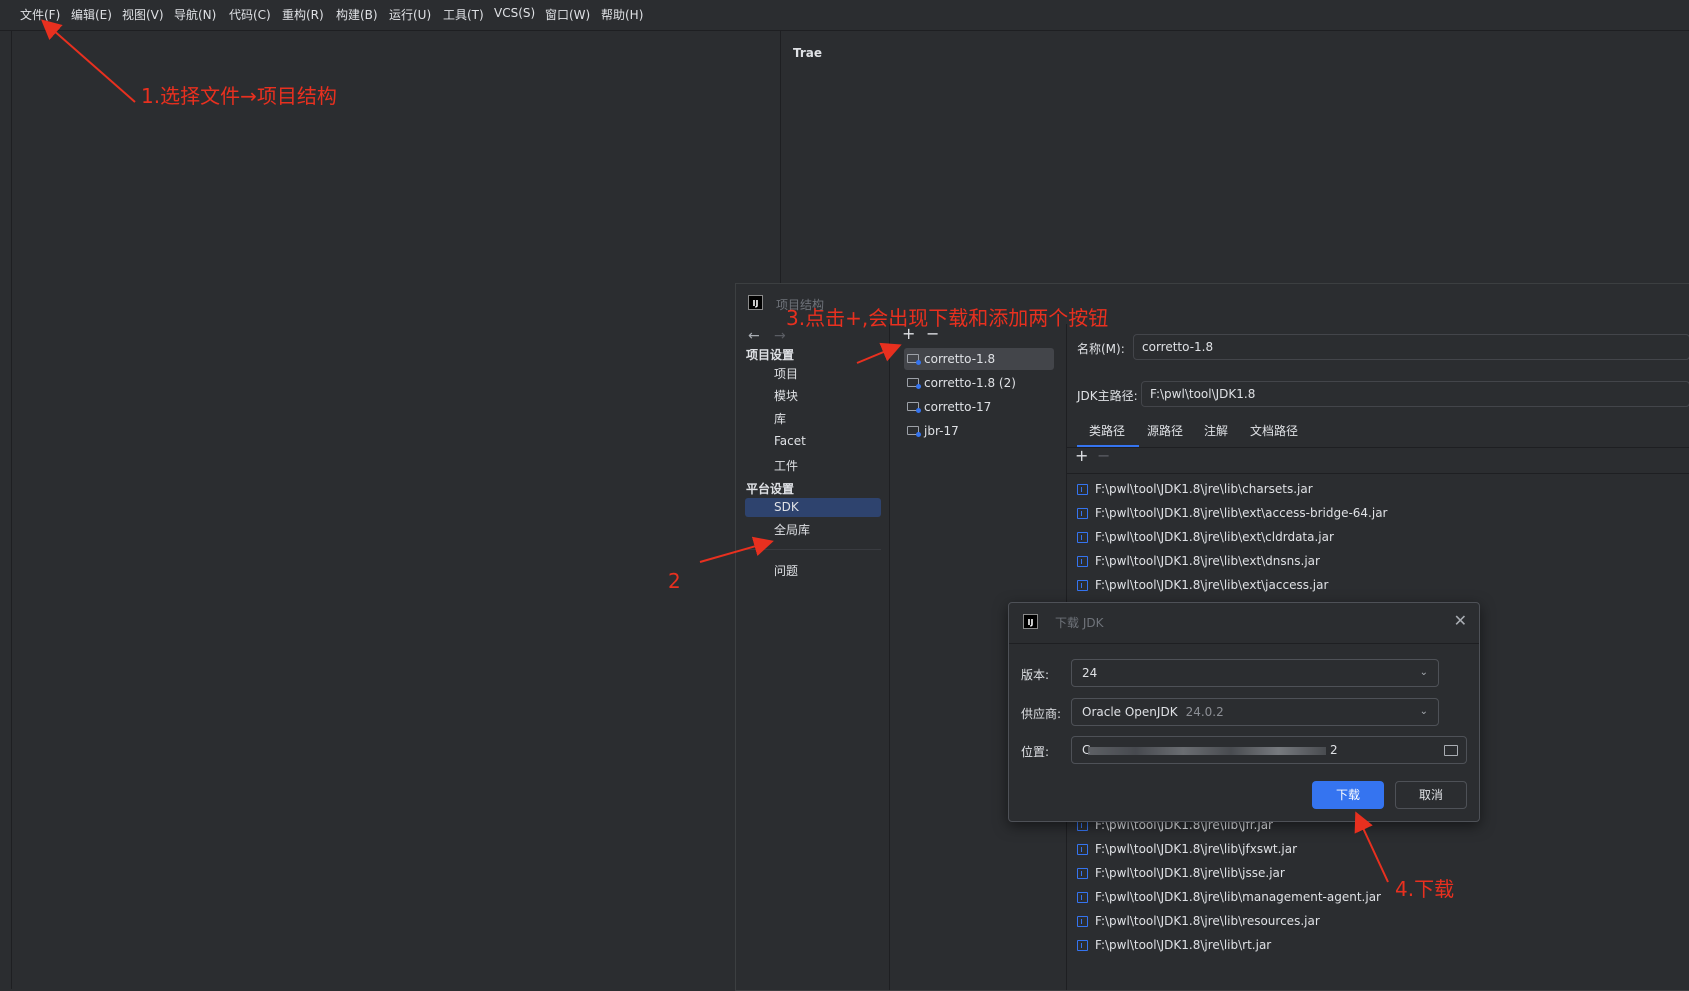 The height and width of the screenshot is (991, 1689). I want to click on tab-divider, so click(1378, 447).